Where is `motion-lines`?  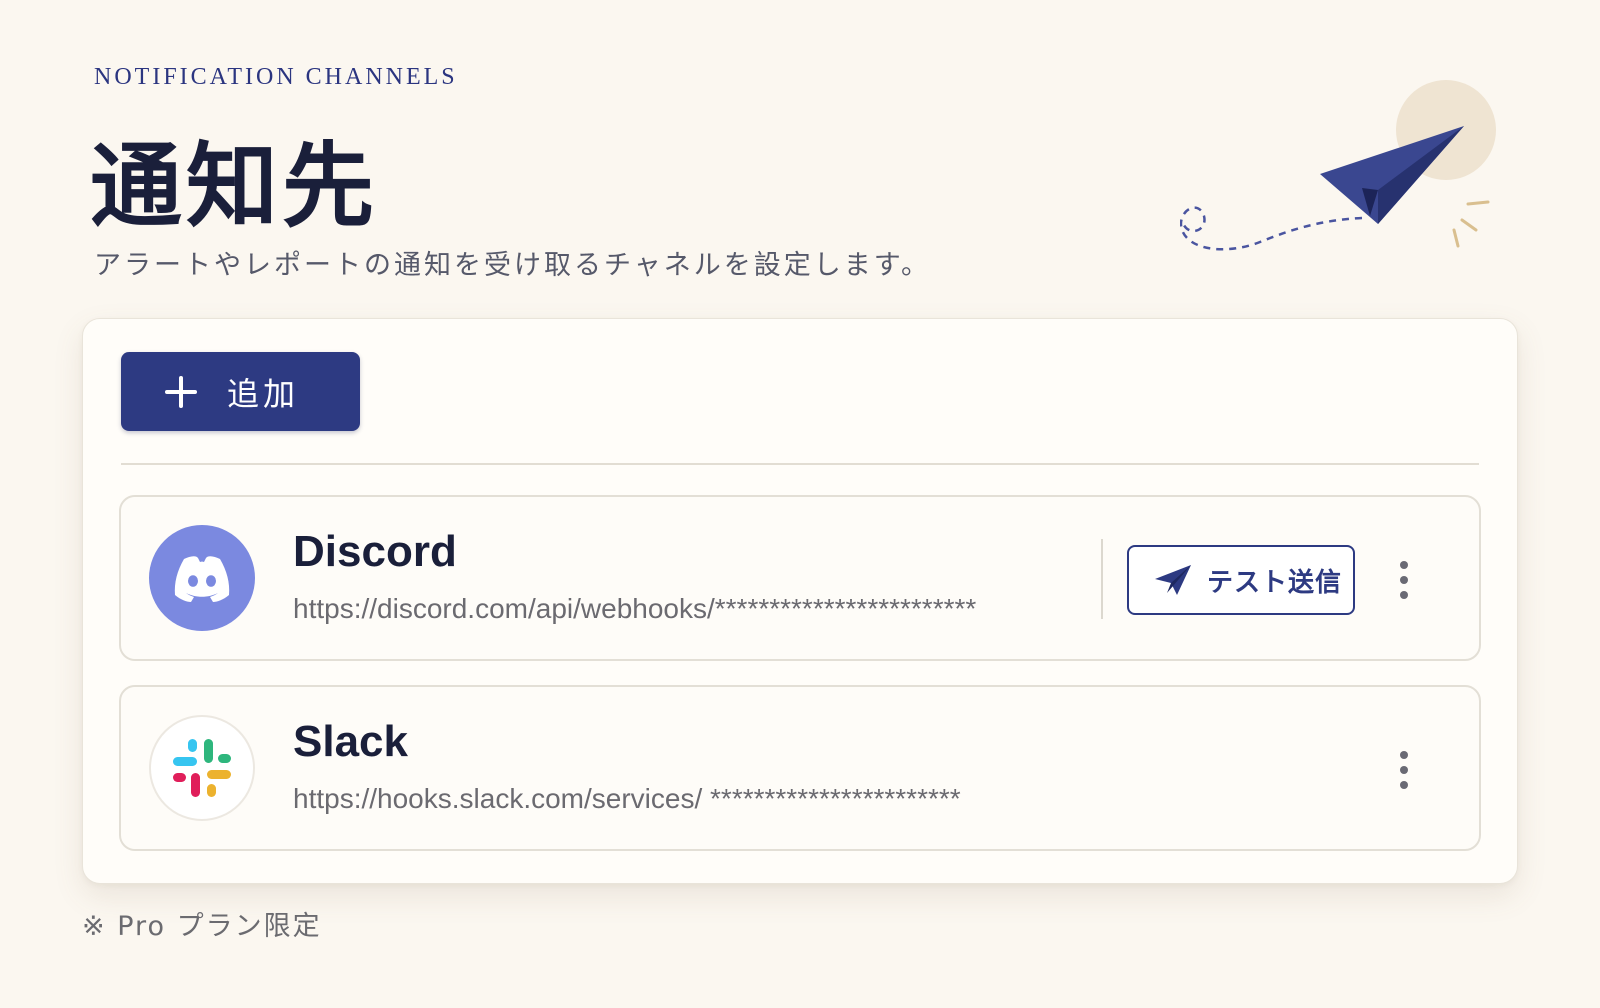 motion-lines is located at coordinates (1471, 224).